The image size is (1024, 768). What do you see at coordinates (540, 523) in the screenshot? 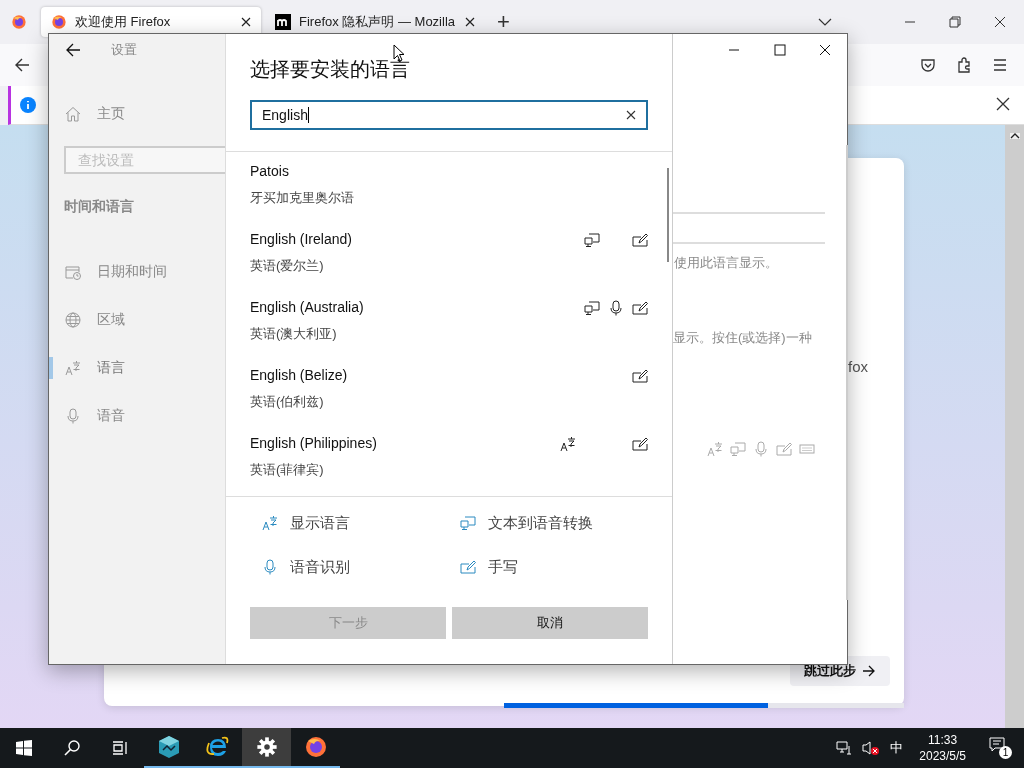
I see `legend-label: 文本到语音转换` at bounding box center [540, 523].